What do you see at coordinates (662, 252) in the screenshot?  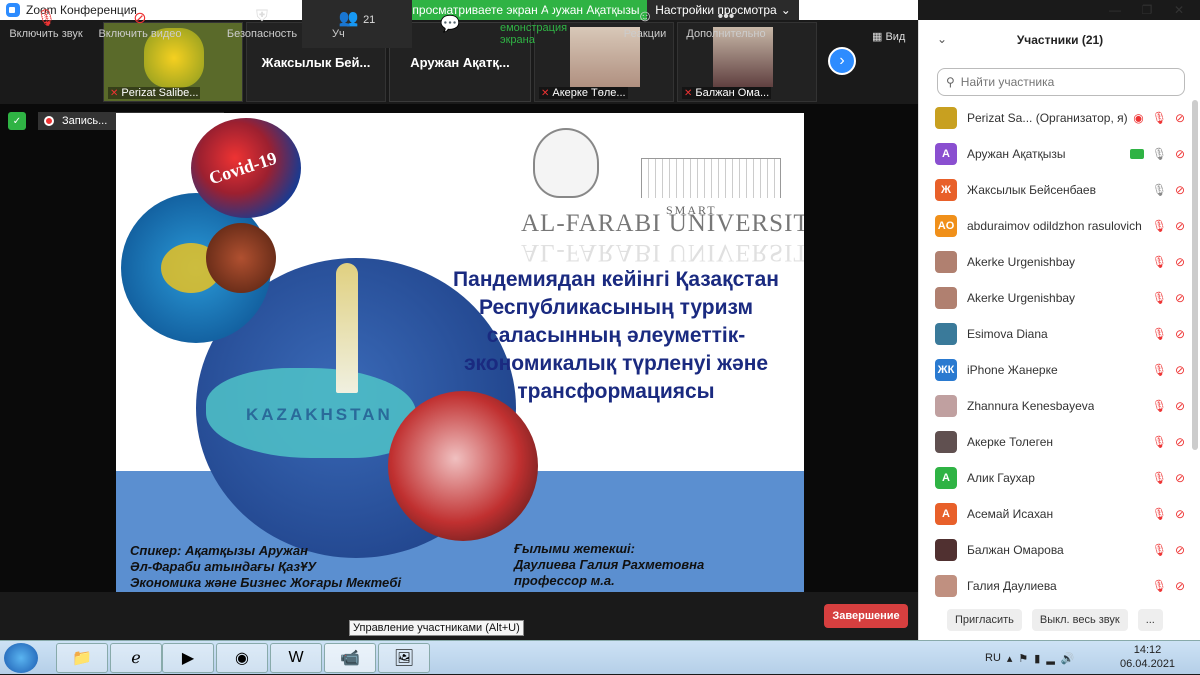 I see `logo-reflection: AL-FARABI UNIVERSITY` at bounding box center [662, 252].